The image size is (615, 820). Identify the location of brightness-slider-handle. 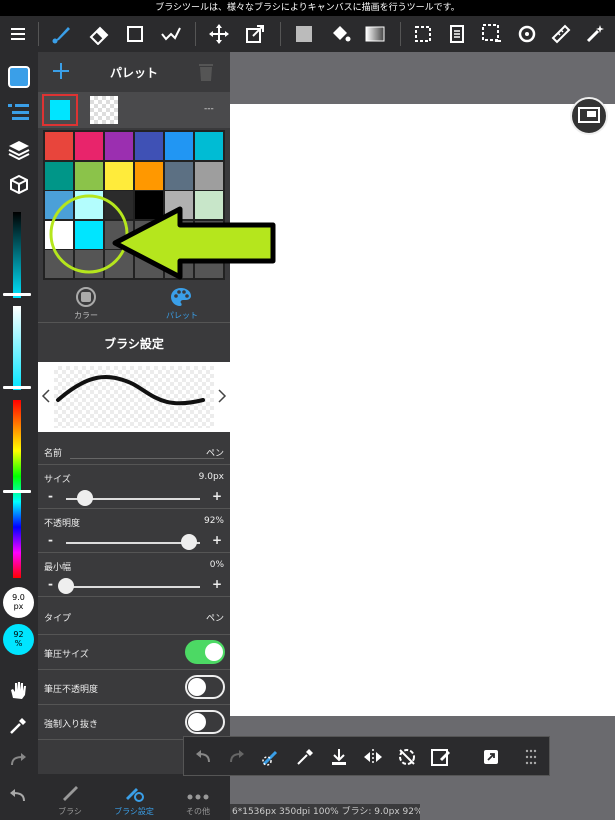
(17, 294).